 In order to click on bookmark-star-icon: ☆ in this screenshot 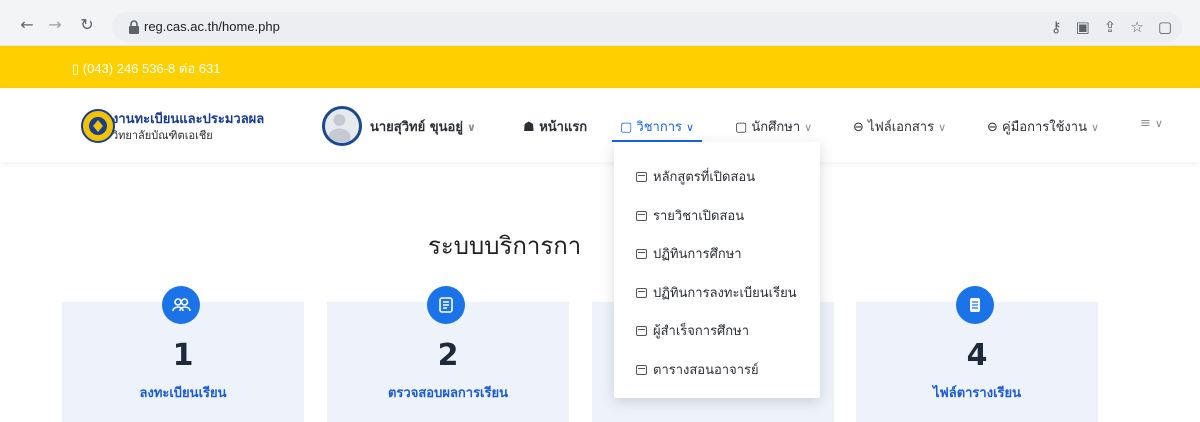, I will do `click(1136, 27)`.